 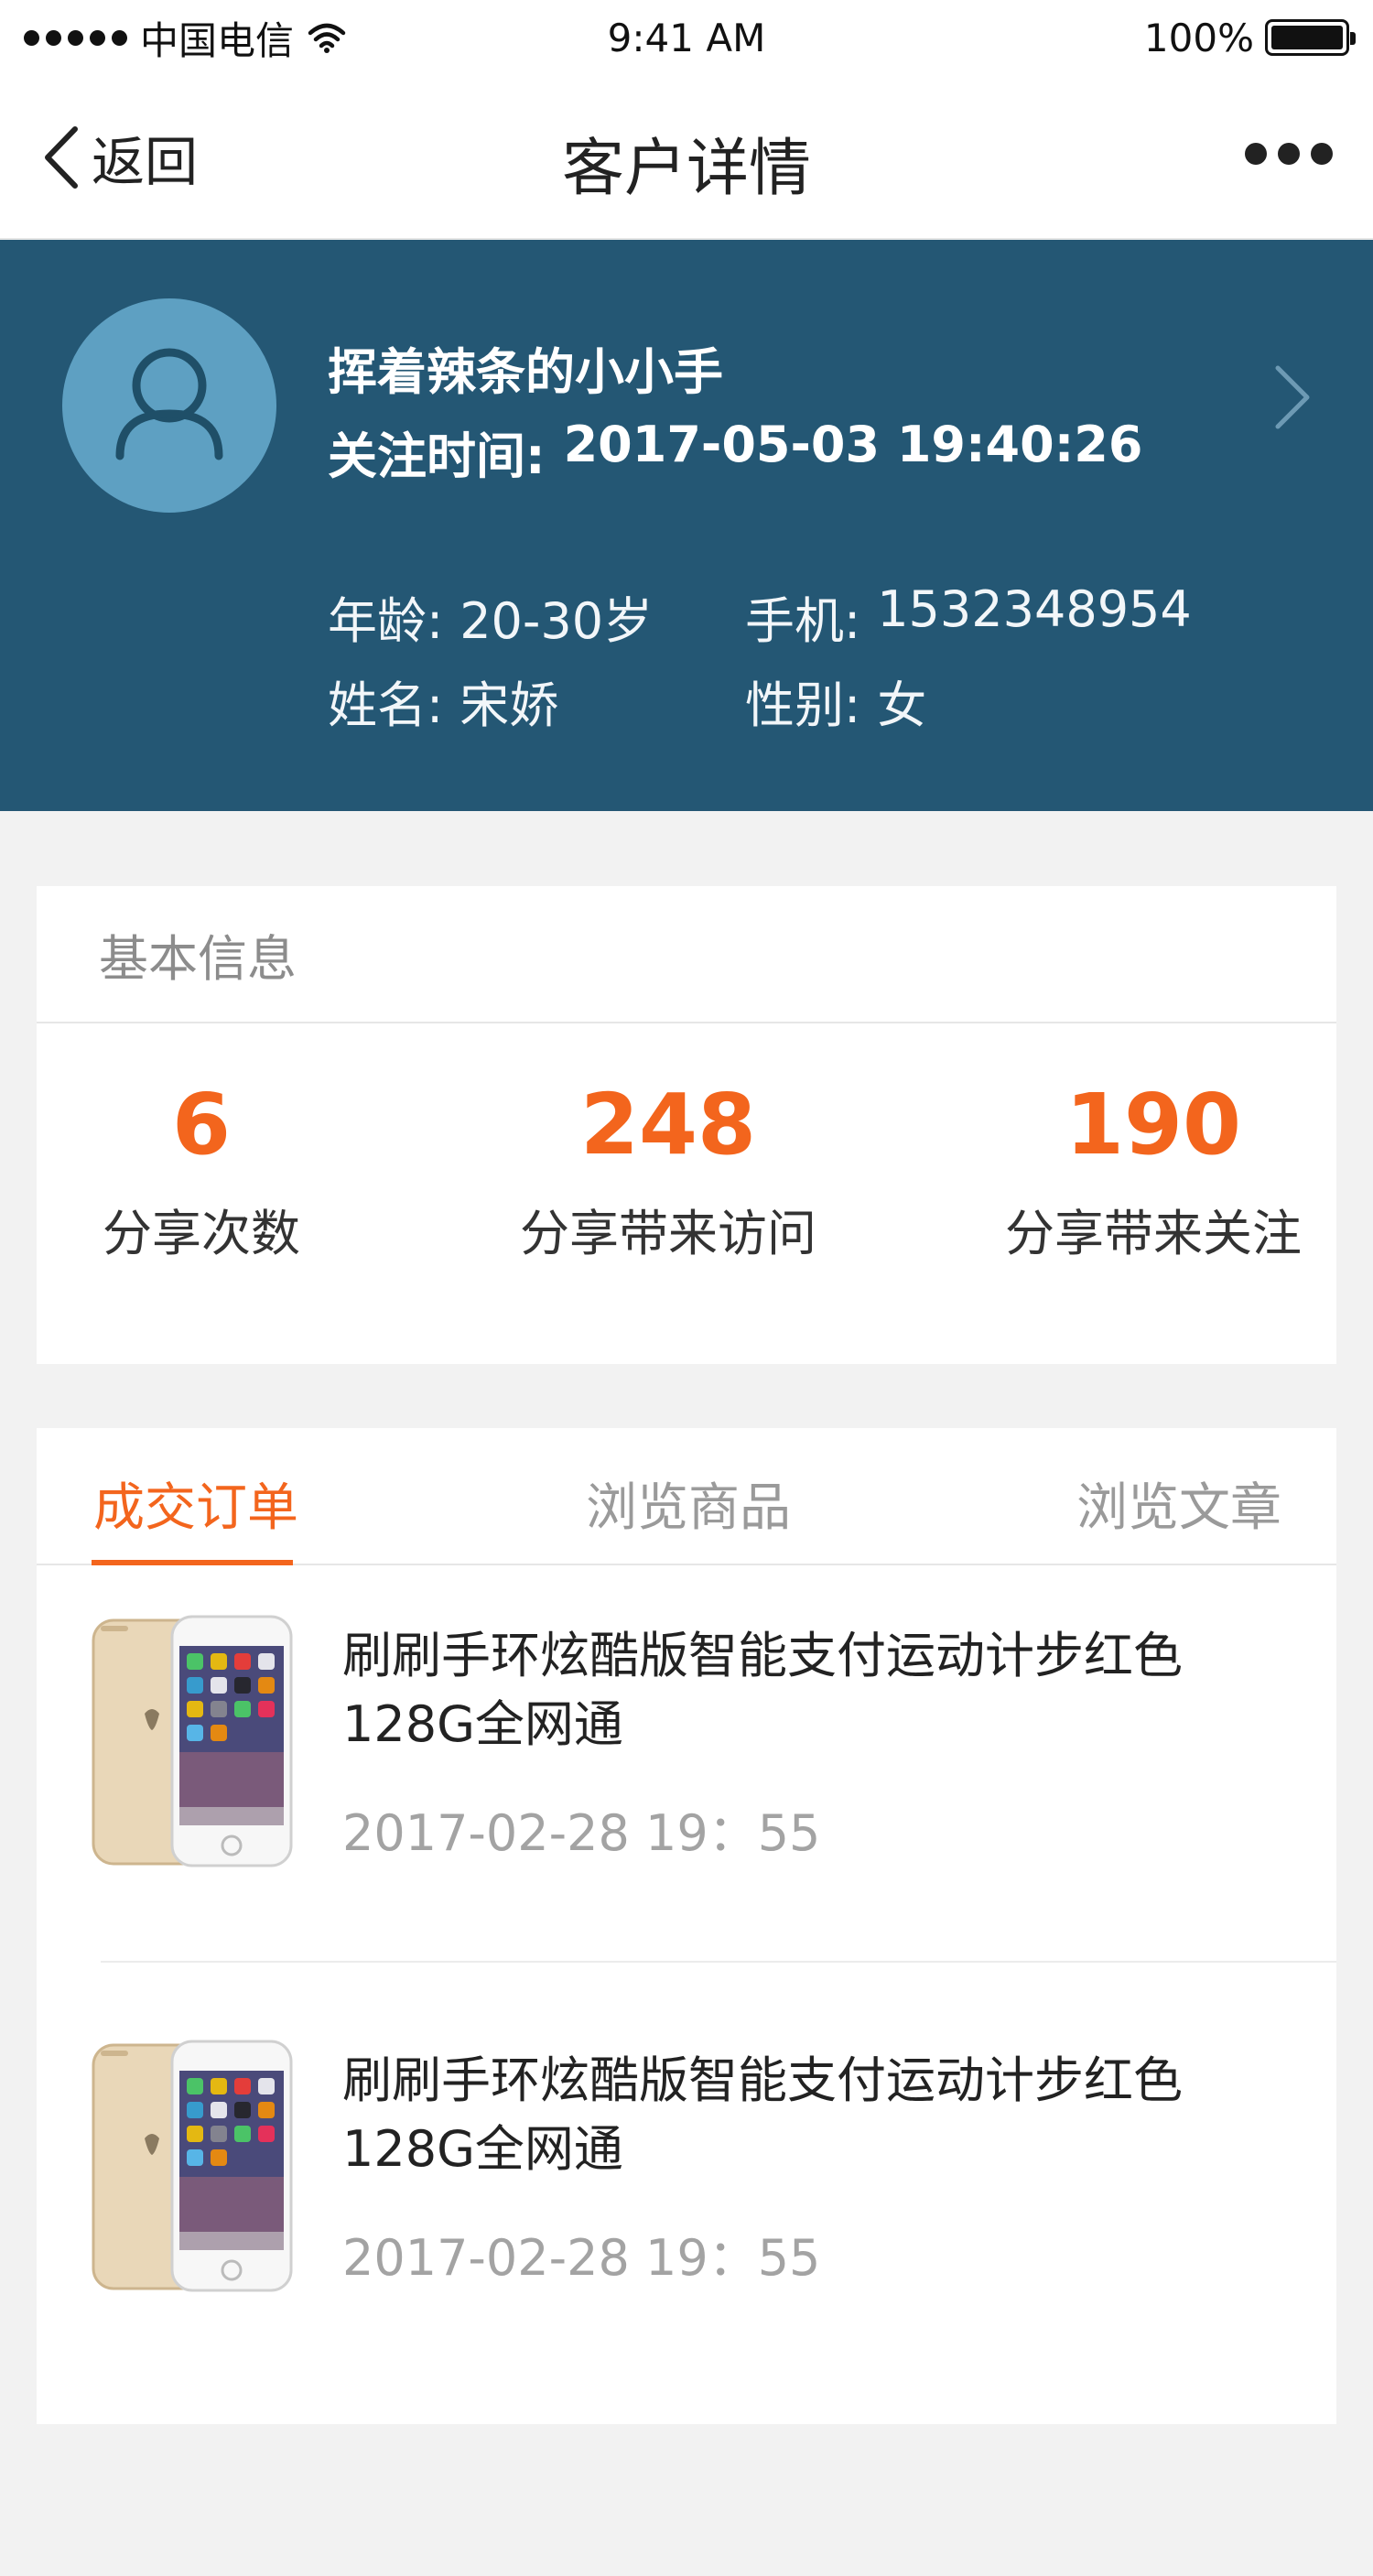 What do you see at coordinates (193, 1563) in the screenshot?
I see `active-tab-indicator` at bounding box center [193, 1563].